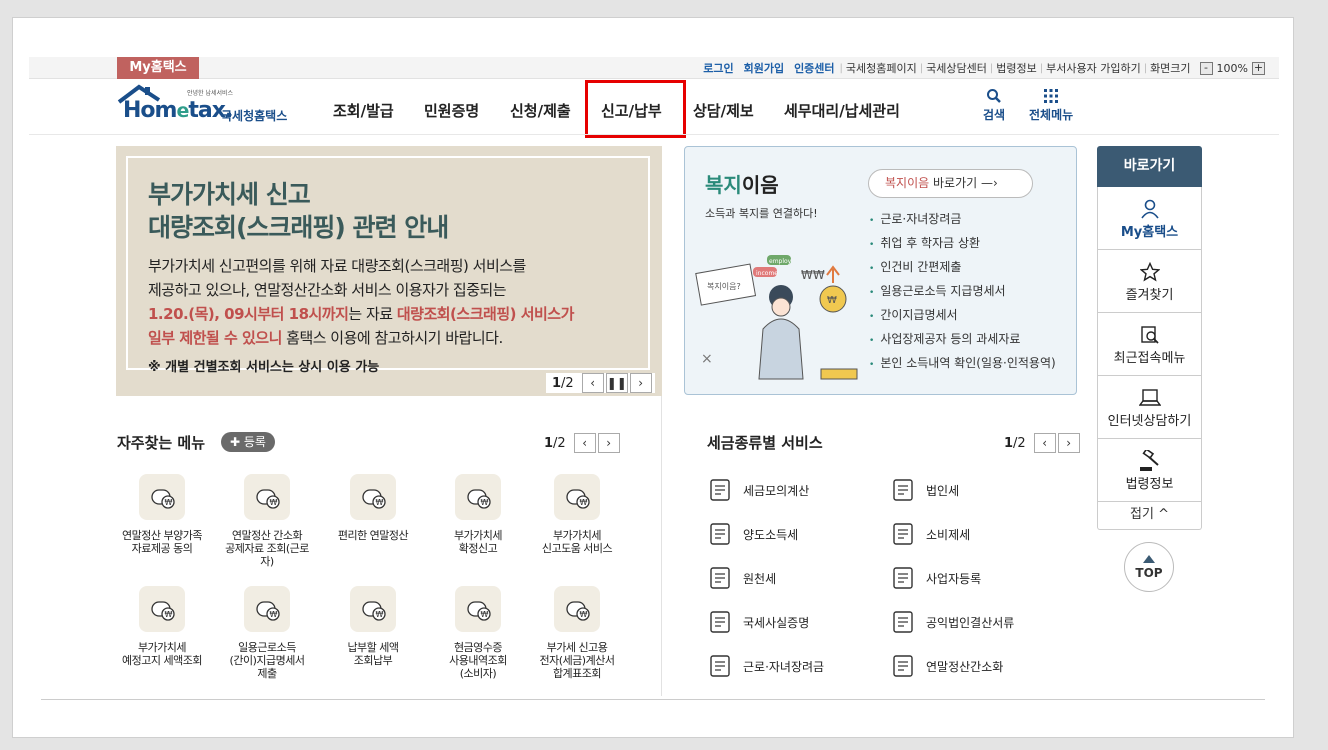 The width and height of the screenshot is (1328, 750). I want to click on svg-text: employ, so click(780, 261).